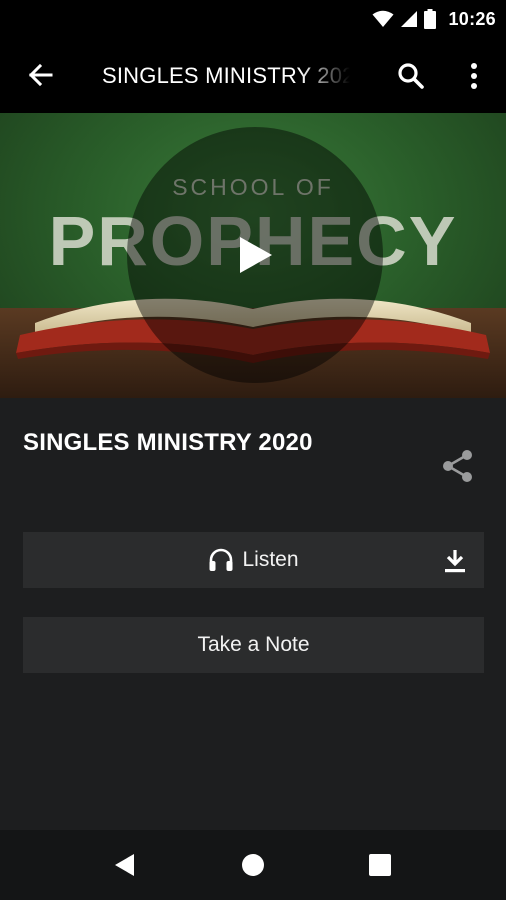 This screenshot has height=900, width=506. Describe the element at coordinates (40, 75) in the screenshot. I see `back-arrow-icon` at that location.